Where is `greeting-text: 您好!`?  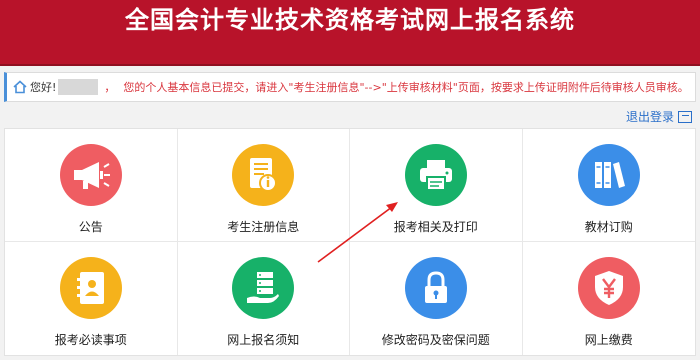
greeting-text: 您好! is located at coordinates (43, 87).